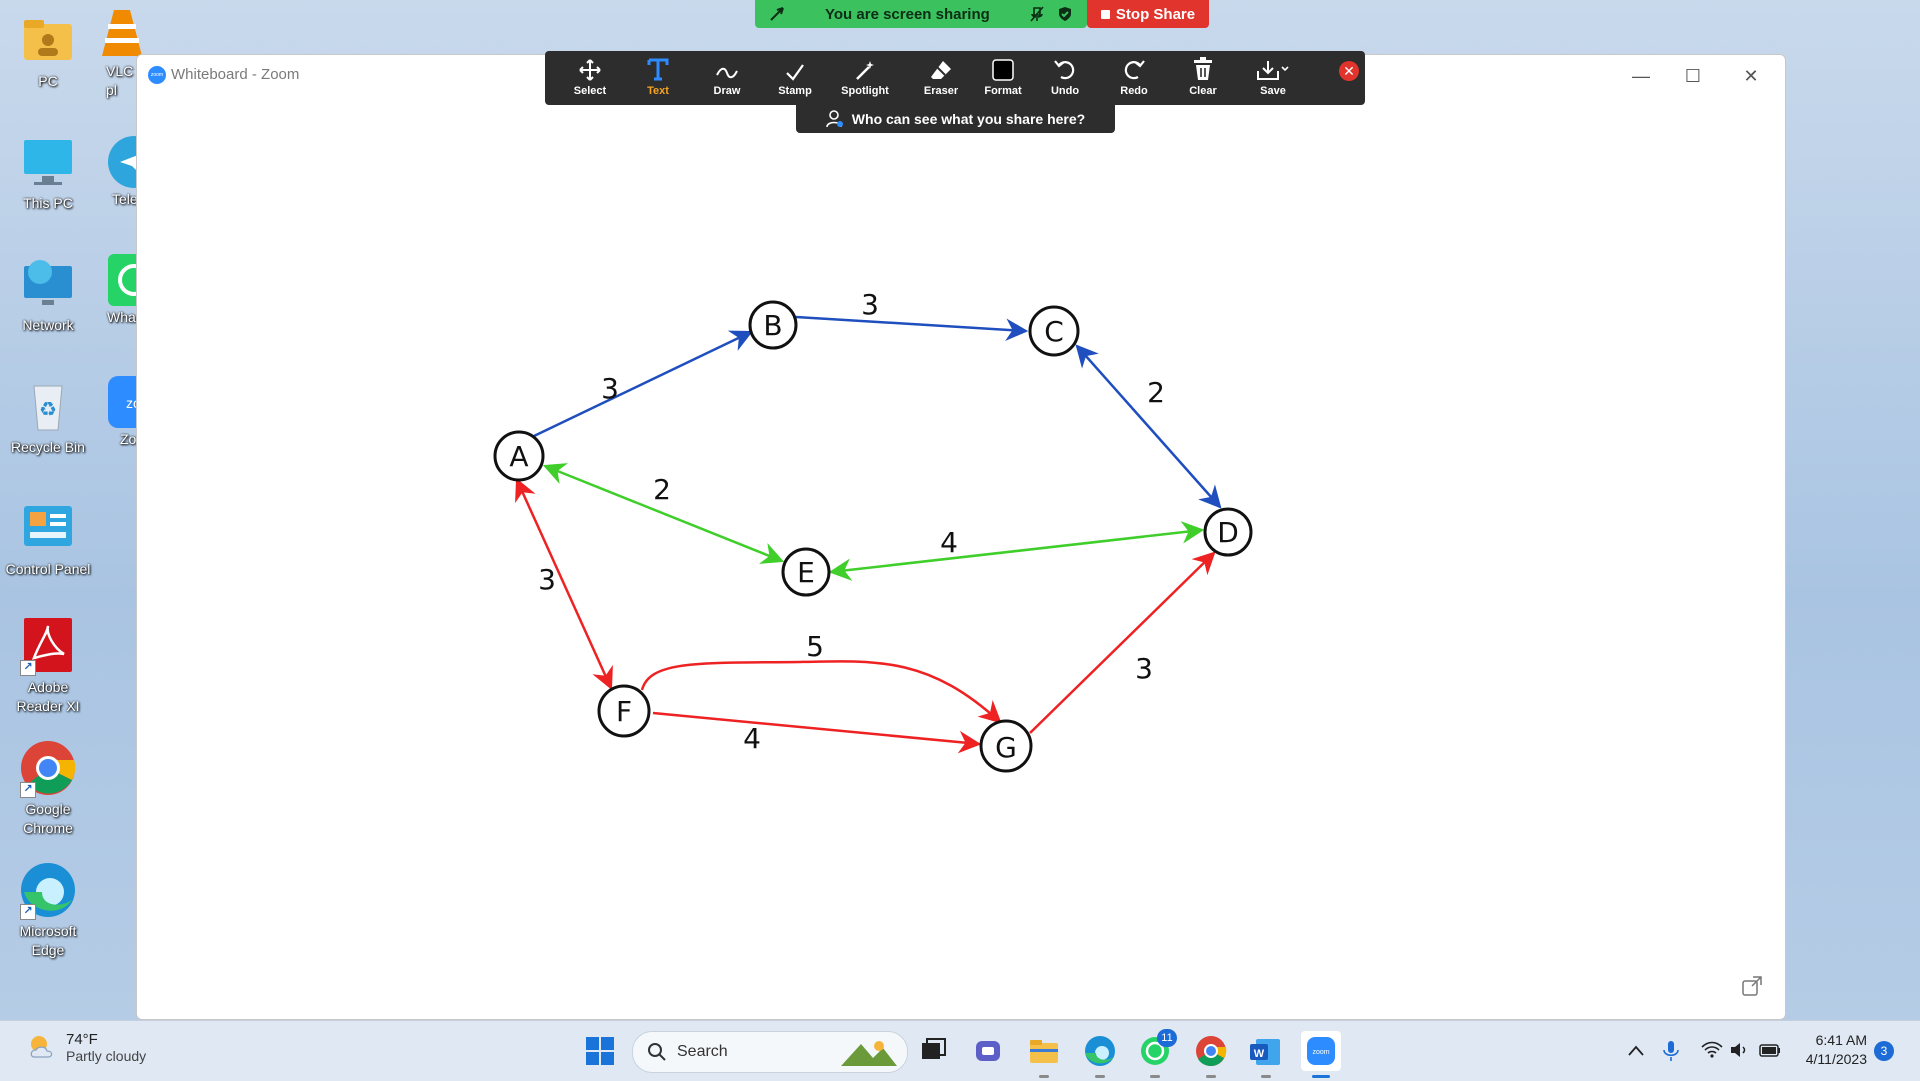 This screenshot has height=1081, width=1920. I want to click on tool-label: Redo, so click(1134, 91).